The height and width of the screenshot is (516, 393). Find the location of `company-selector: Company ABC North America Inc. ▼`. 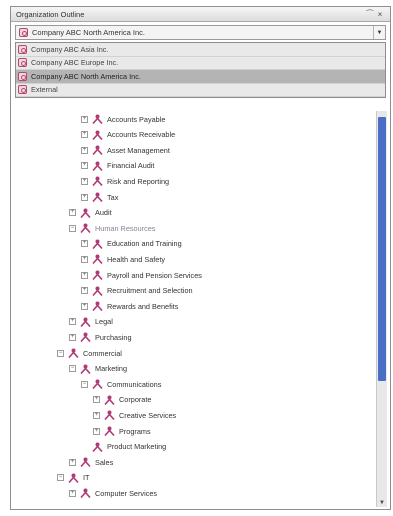

company-selector: Company ABC North America Inc. ▼ is located at coordinates (200, 32).